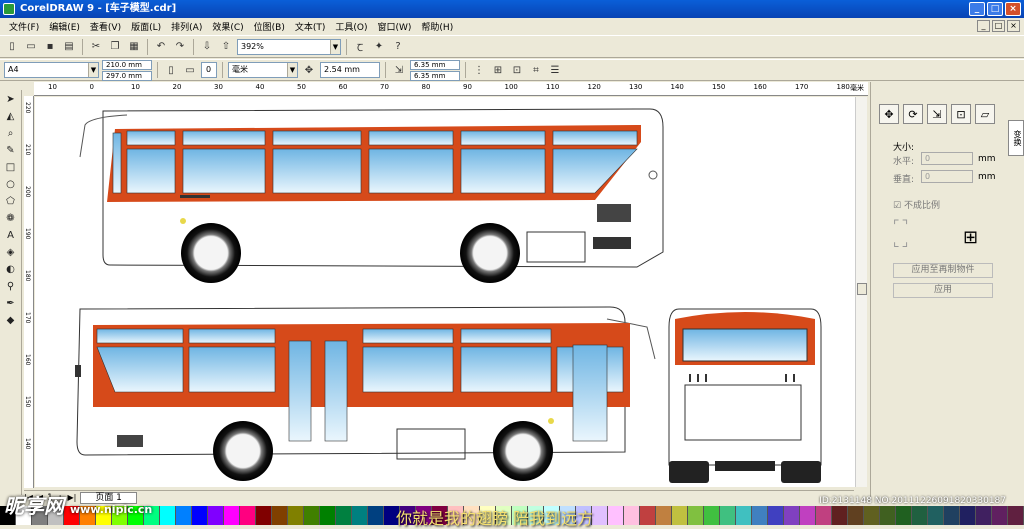 The image size is (1024, 529). What do you see at coordinates (11, 303) in the screenshot?
I see `outline-tool-icon: ✒` at bounding box center [11, 303].